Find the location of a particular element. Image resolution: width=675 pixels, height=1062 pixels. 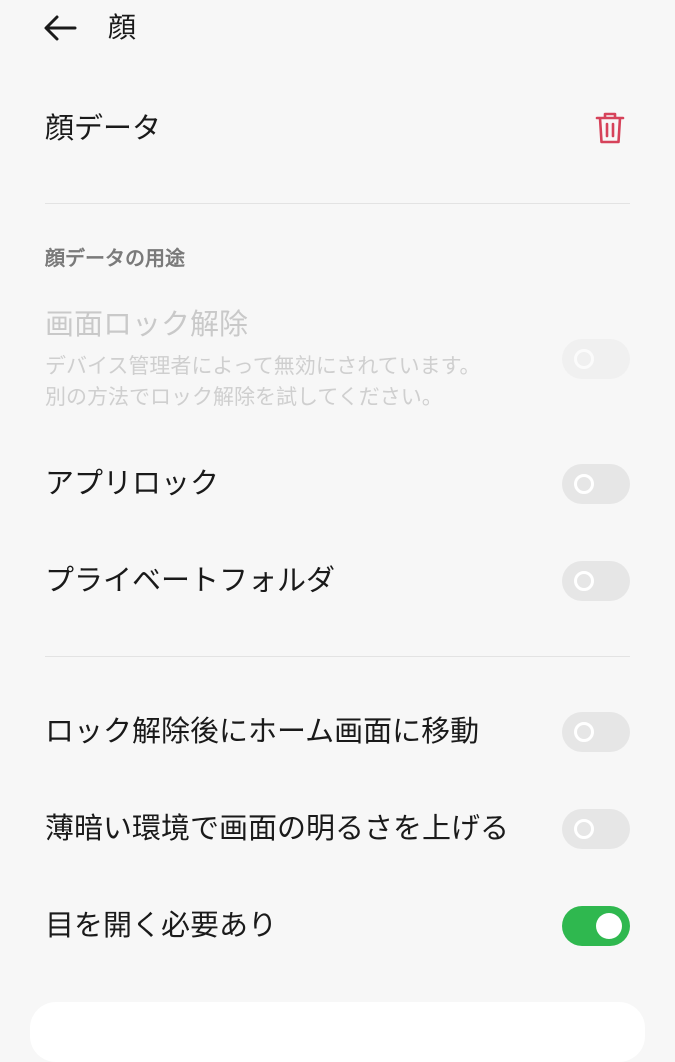

eyes-open-row: 目を開く必要あり is located at coordinates (337, 927).